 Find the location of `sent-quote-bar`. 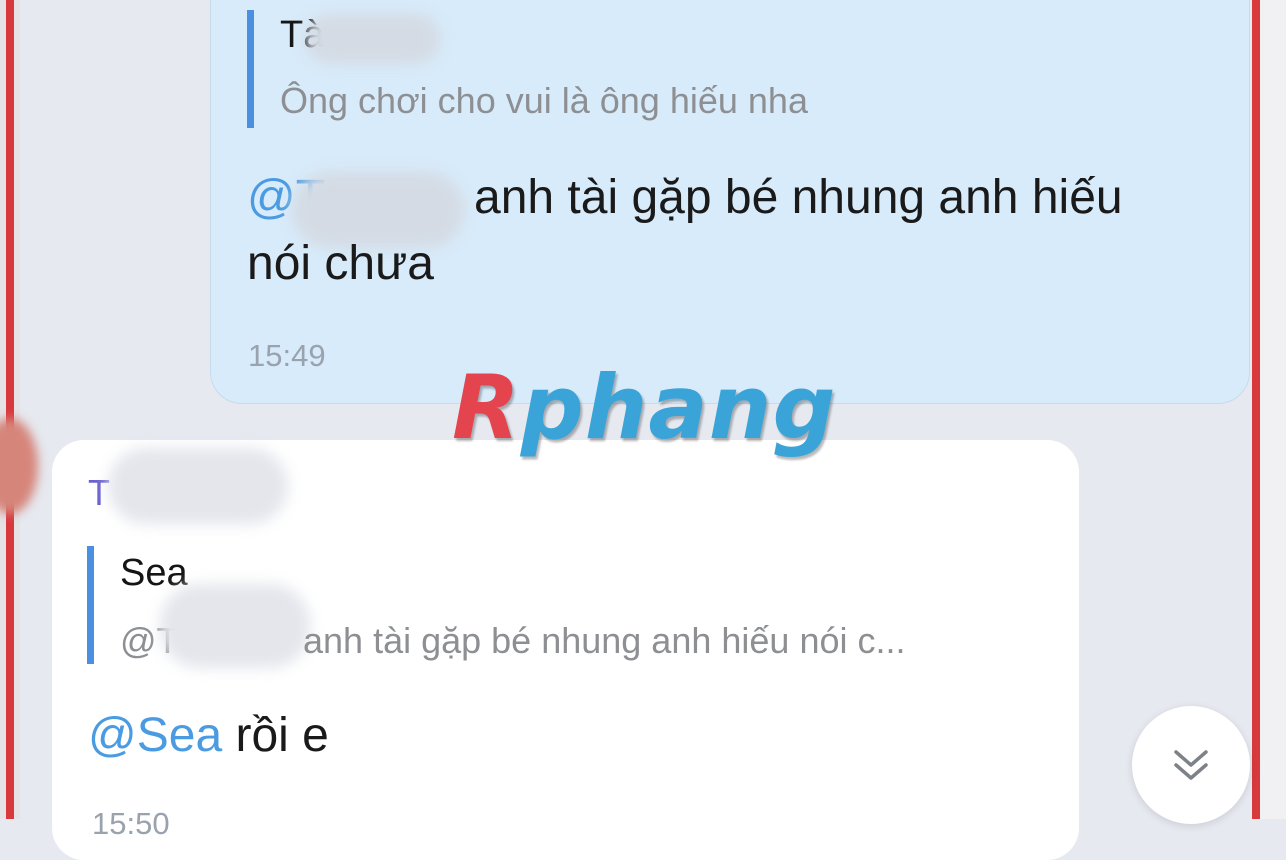

sent-quote-bar is located at coordinates (250, 69).